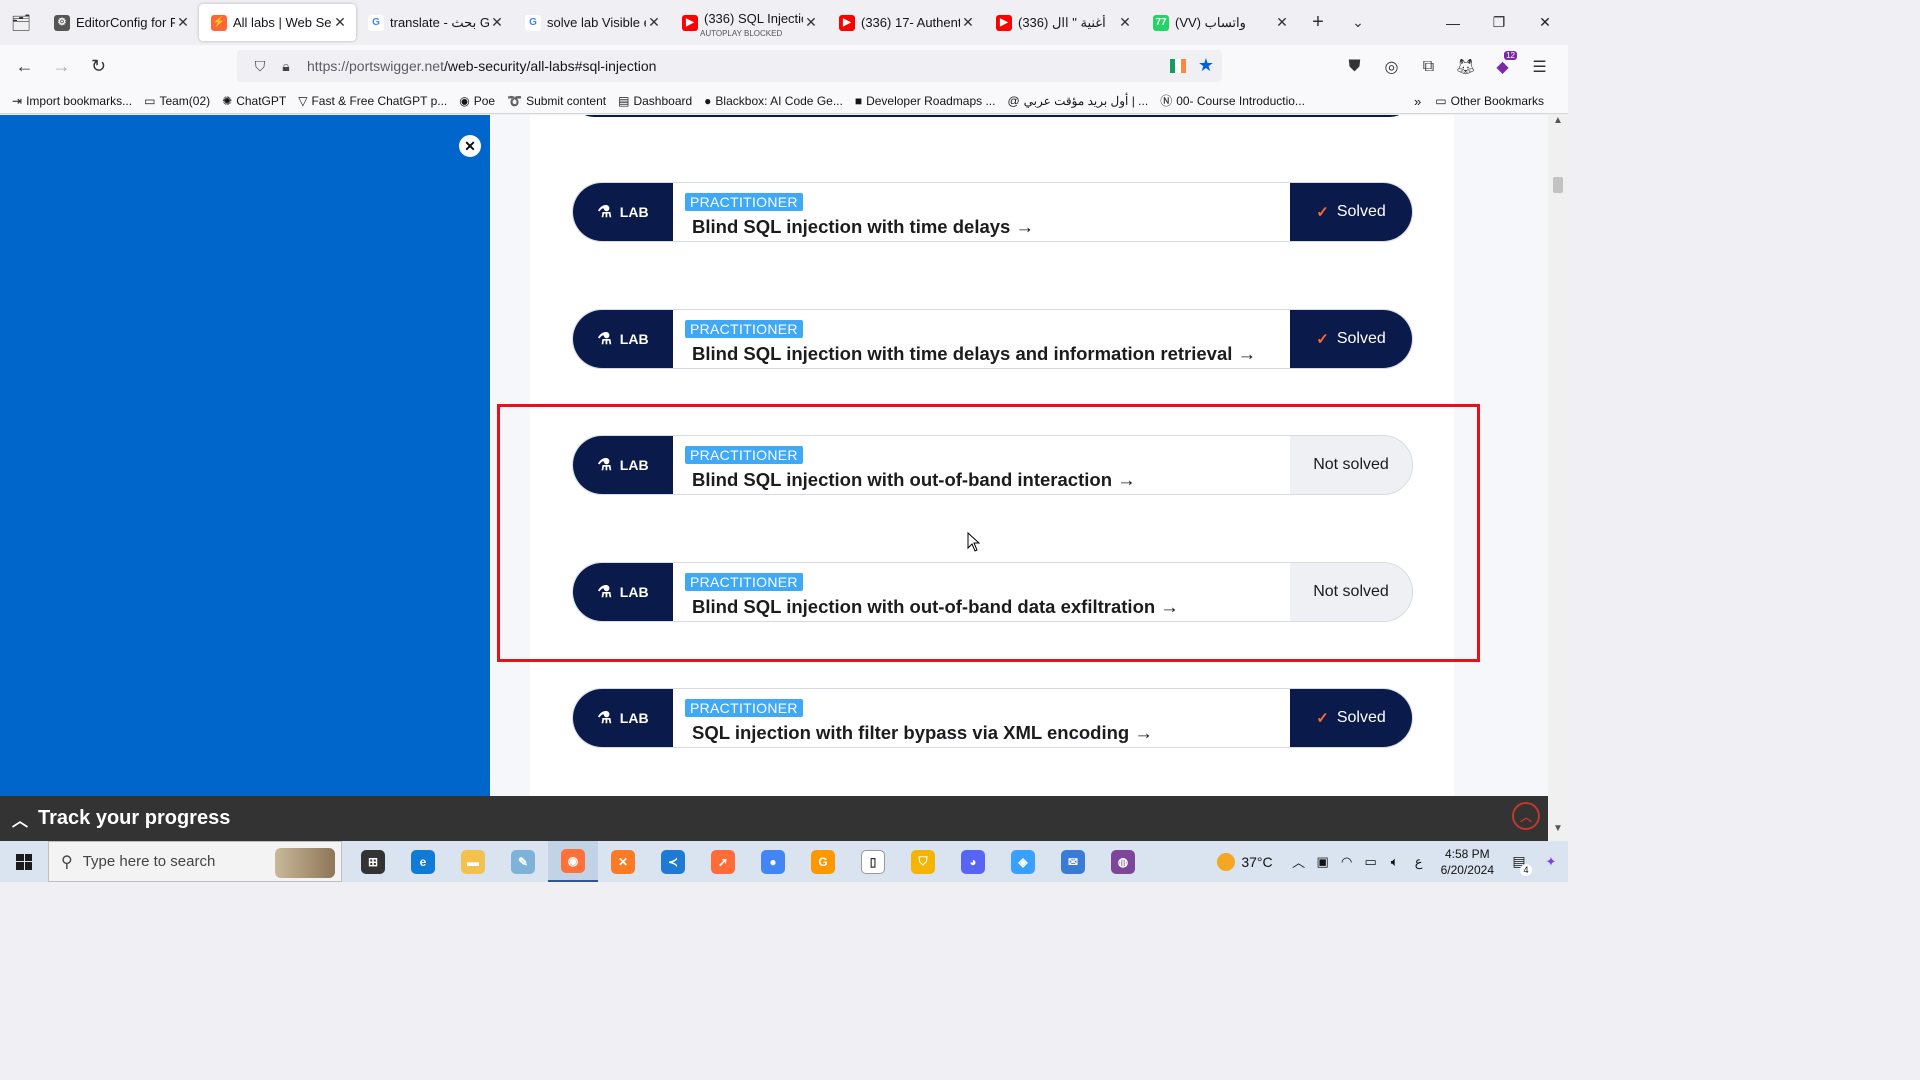 The width and height of the screenshot is (1920, 1080). What do you see at coordinates (1178, 66) in the screenshot?
I see `ireland-flag-icon` at bounding box center [1178, 66].